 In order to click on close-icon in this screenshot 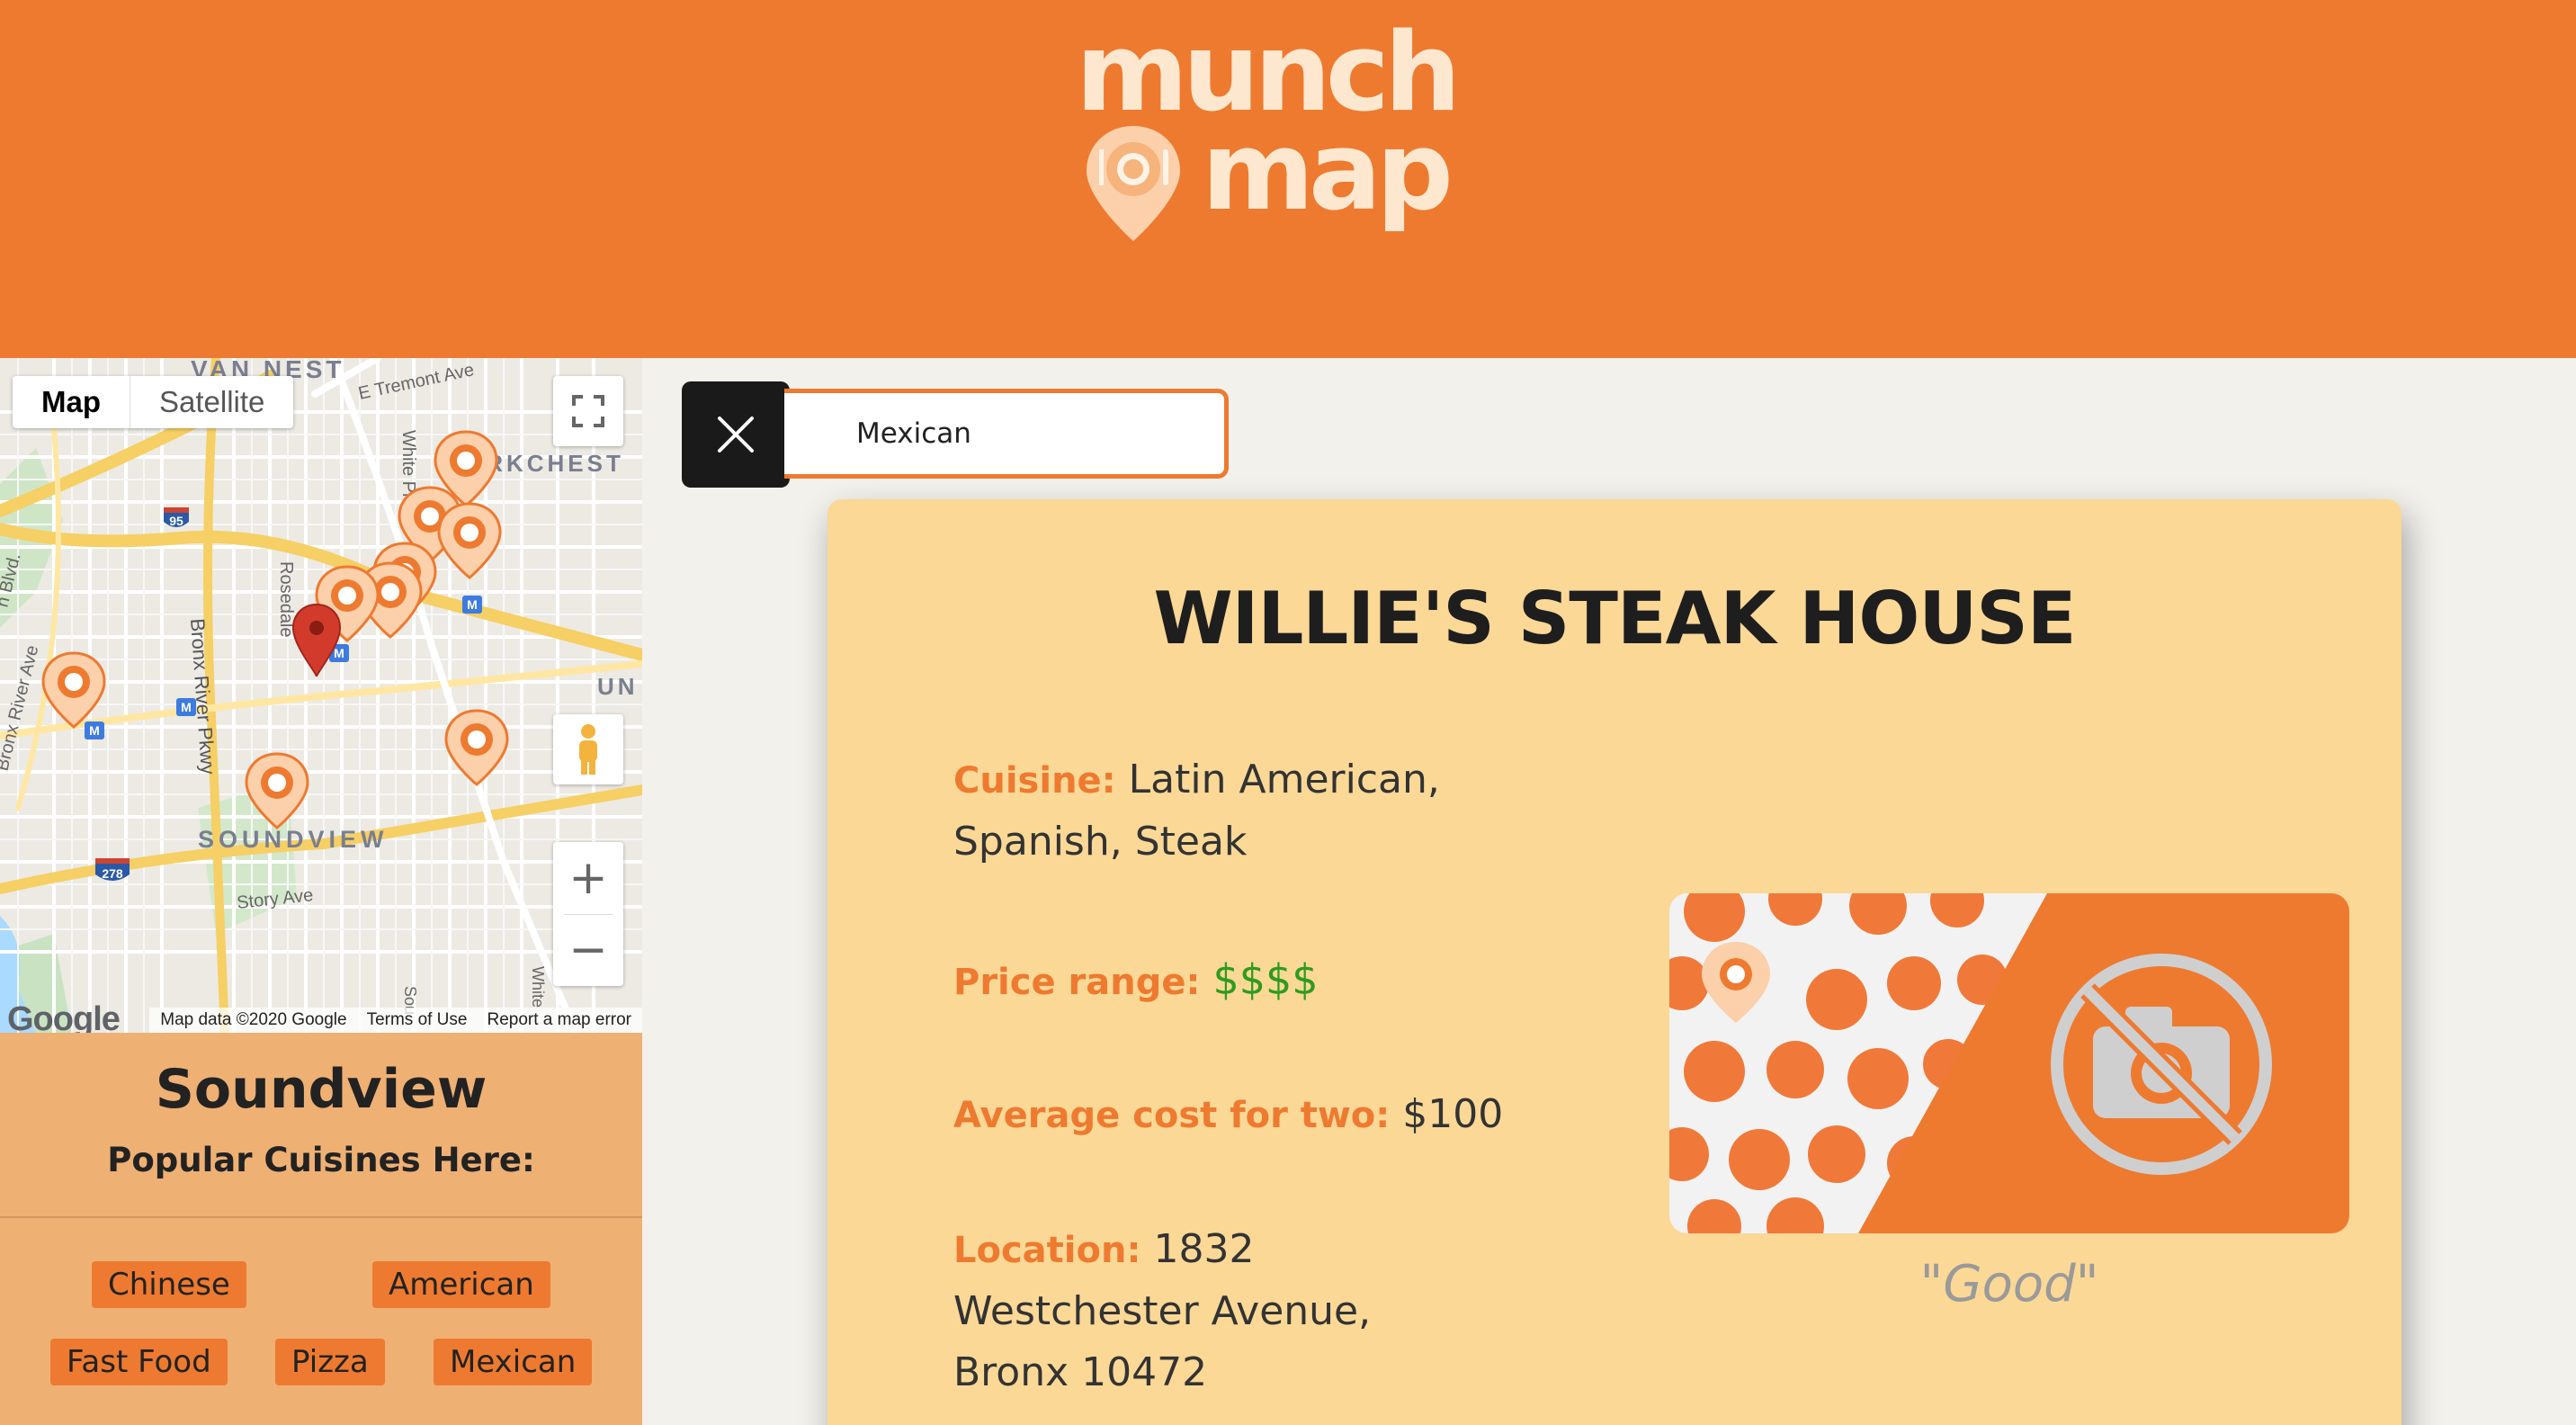, I will do `click(736, 435)`.